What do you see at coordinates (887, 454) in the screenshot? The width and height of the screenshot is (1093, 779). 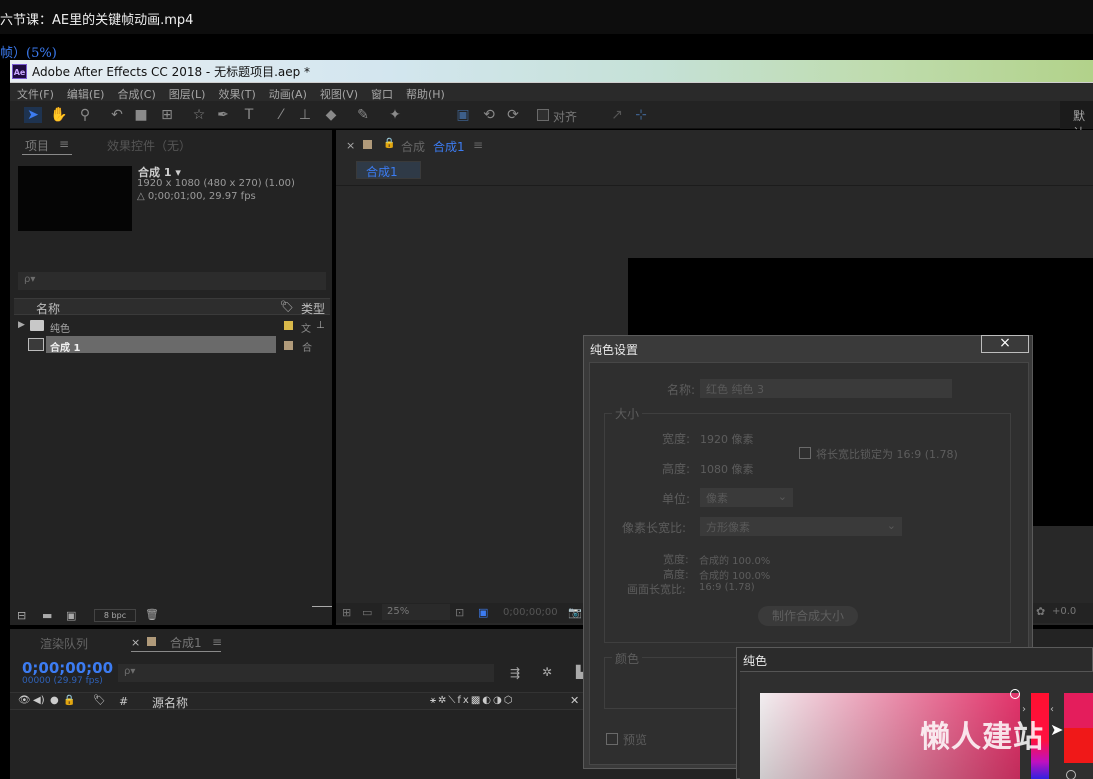 I see `lock-aspect-label: 将长宽比锁定为 16:9 (1.78)` at bounding box center [887, 454].